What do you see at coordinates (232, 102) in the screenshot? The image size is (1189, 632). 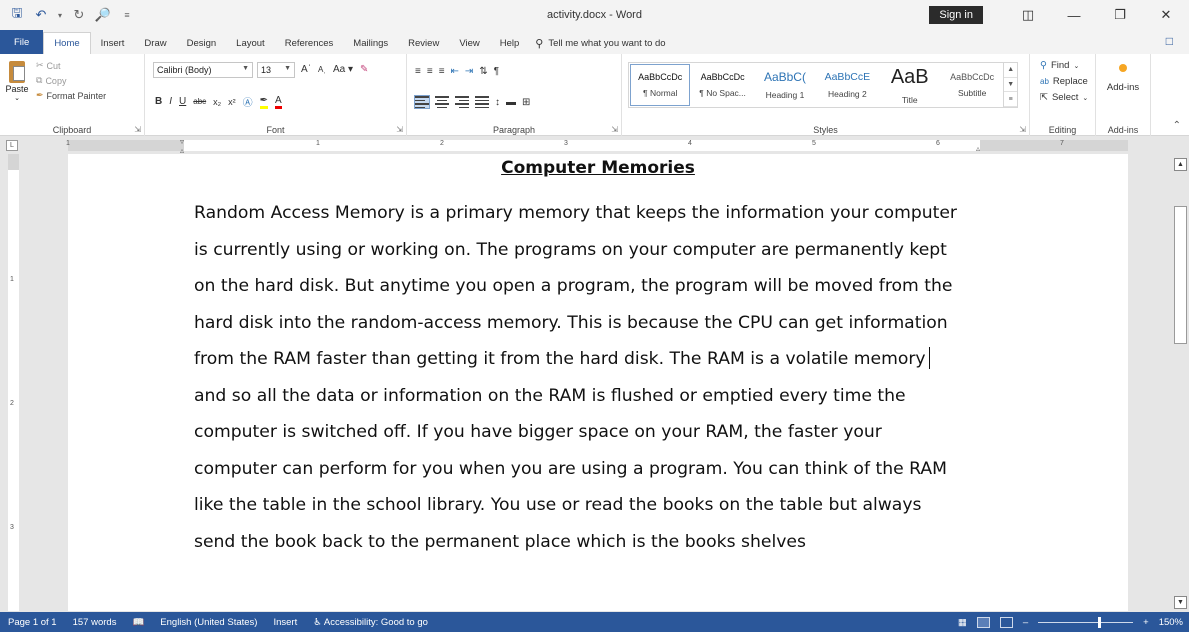 I see `superscript-icon: x²` at bounding box center [232, 102].